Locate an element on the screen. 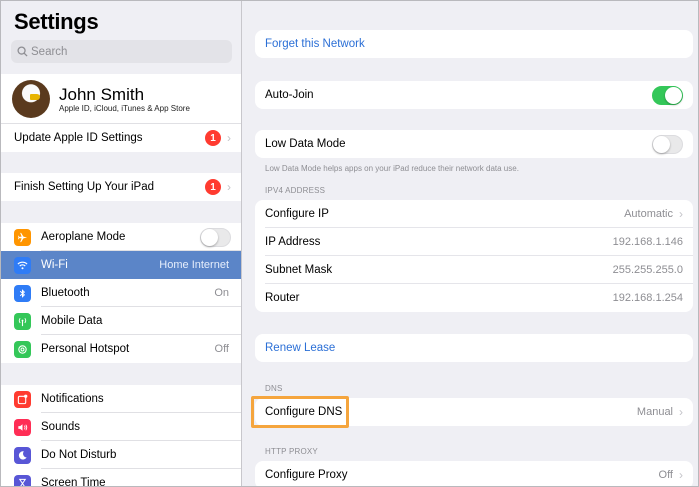 Image resolution: width=699 pixels, height=487 pixels. avatar is located at coordinates (31, 99).